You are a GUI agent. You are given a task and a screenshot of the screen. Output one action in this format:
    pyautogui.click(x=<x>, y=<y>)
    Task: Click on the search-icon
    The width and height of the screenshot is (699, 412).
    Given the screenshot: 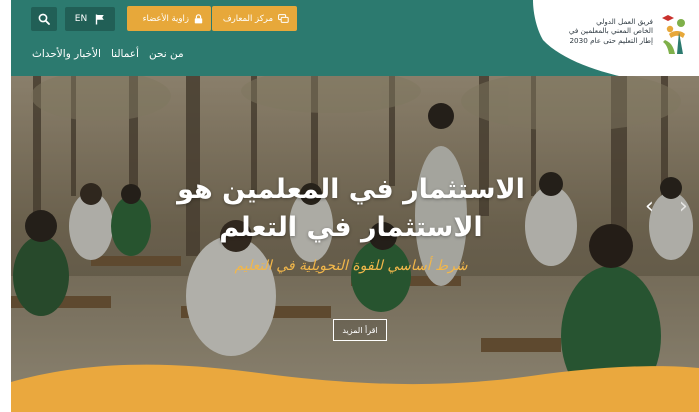 What is the action you would take?
    pyautogui.click(x=44, y=19)
    